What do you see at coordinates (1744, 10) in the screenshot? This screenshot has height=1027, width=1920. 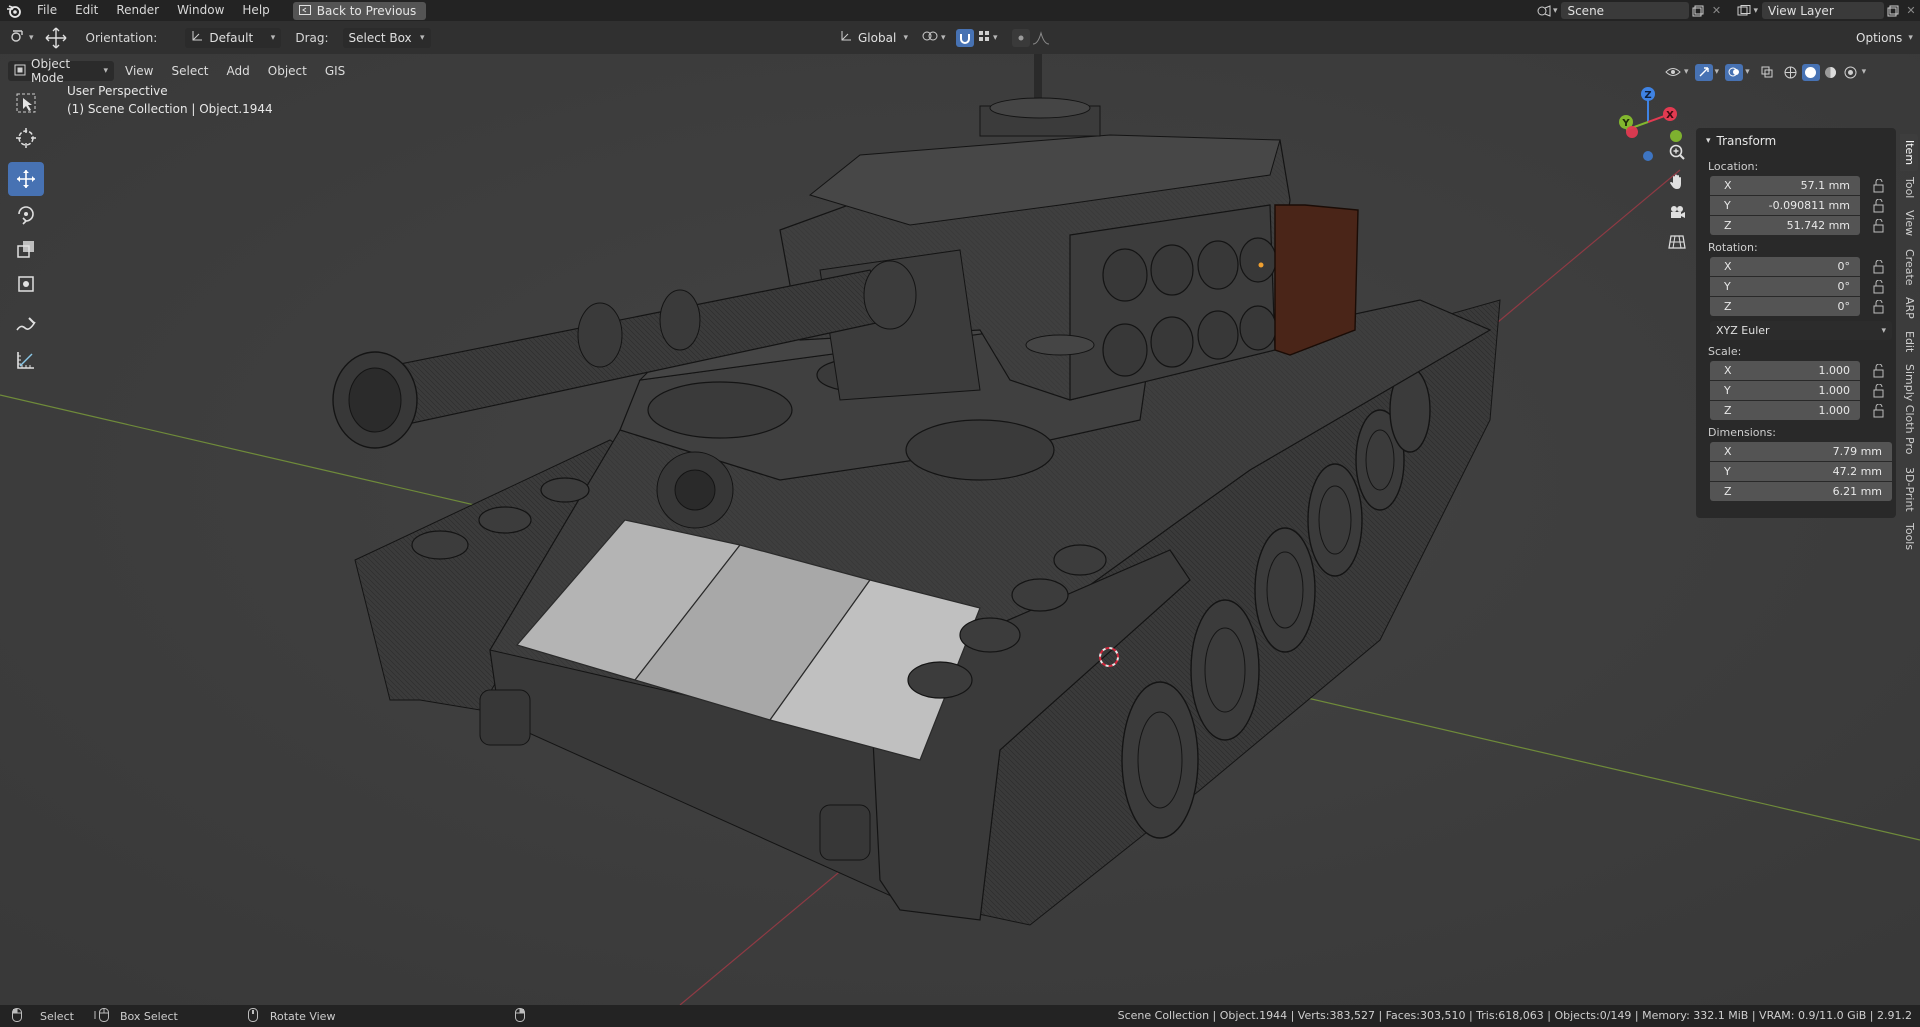 I see `view-layer-icon` at bounding box center [1744, 10].